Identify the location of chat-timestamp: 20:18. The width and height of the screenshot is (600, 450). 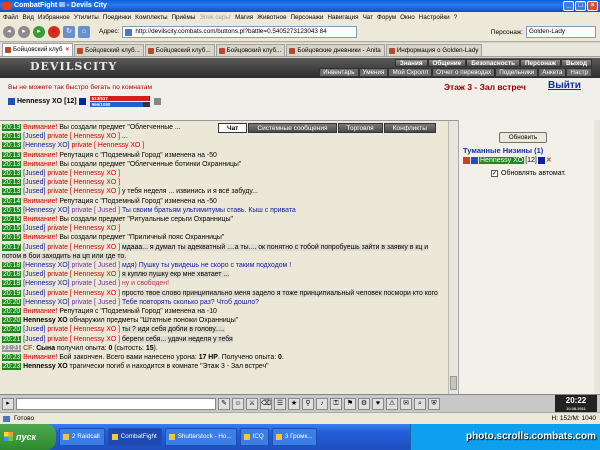
(12, 275).